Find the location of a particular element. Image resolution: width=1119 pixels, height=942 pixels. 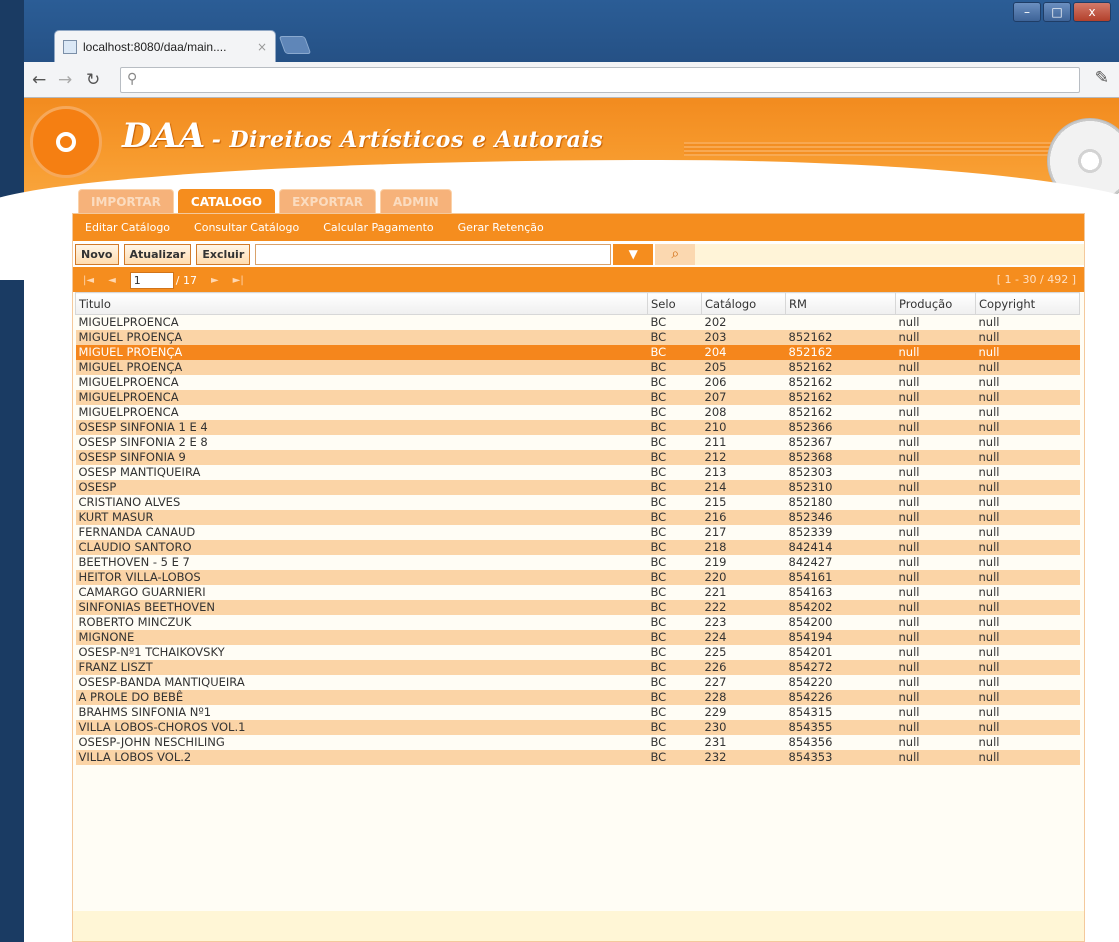

page-number-input: 1 is located at coordinates (151, 280).